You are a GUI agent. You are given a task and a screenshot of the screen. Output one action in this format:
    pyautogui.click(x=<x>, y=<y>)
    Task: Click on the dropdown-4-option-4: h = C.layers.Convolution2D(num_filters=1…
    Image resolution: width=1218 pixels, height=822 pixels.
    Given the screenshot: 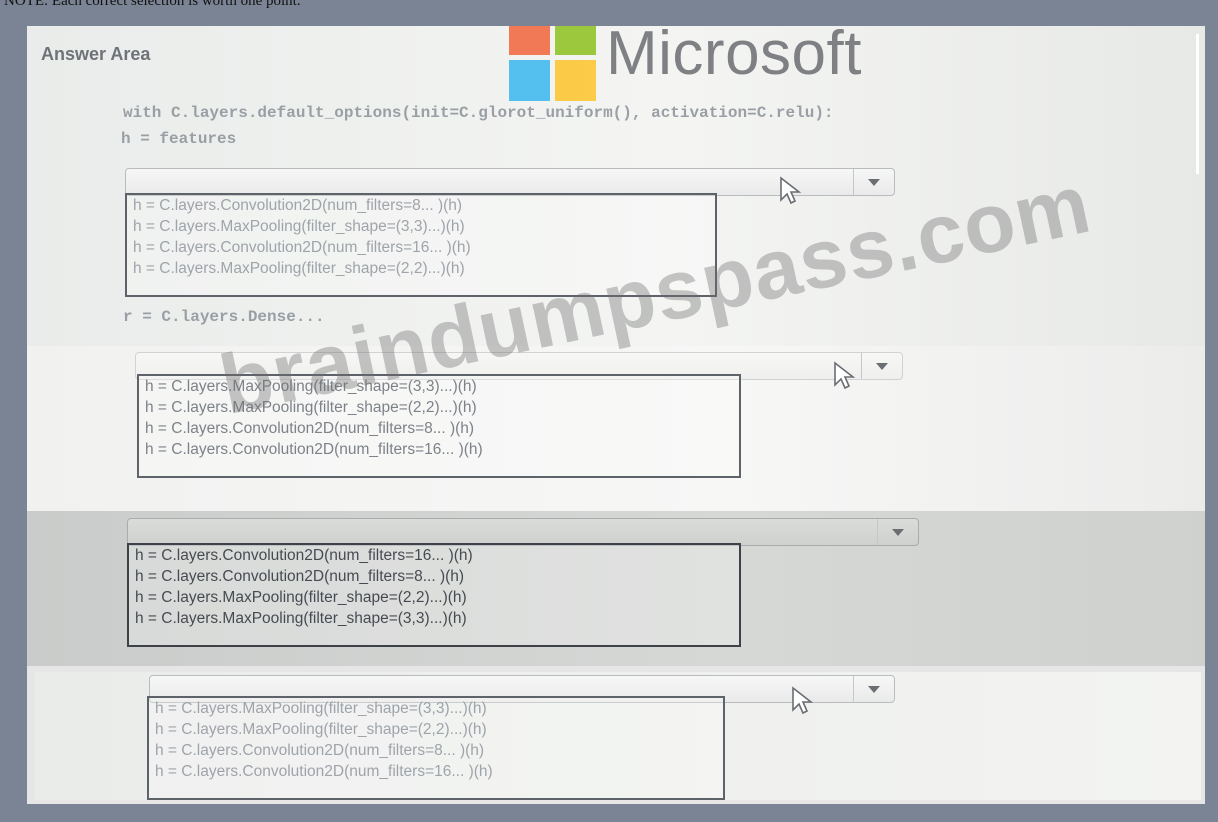 What is the action you would take?
    pyautogui.click(x=436, y=771)
    